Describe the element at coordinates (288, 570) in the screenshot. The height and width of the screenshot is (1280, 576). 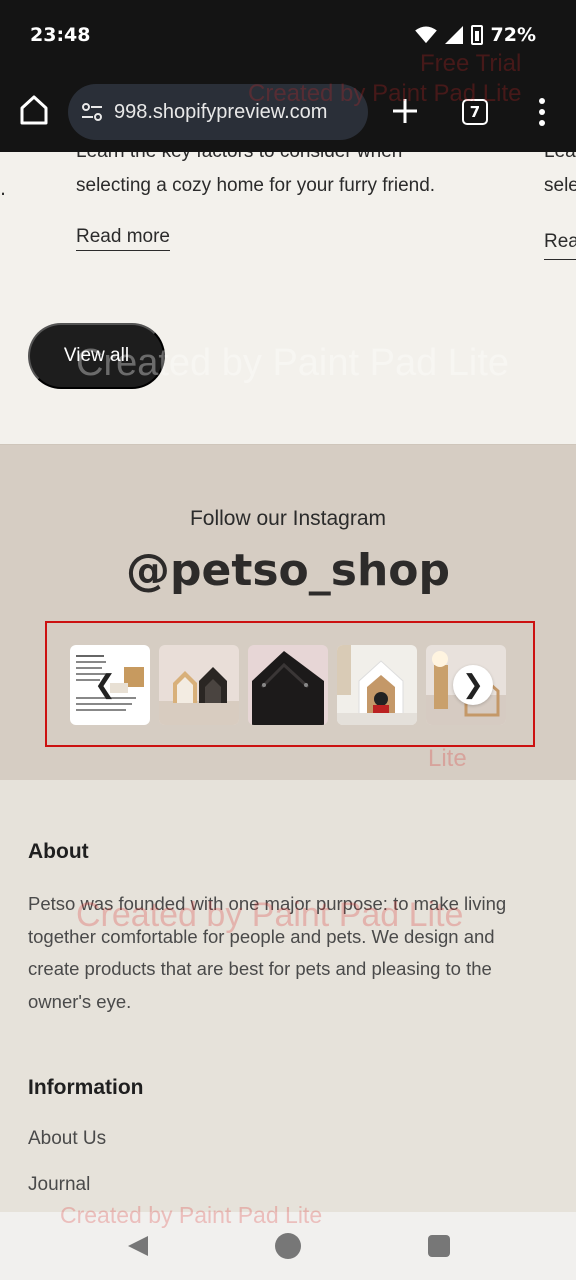
I see `instagram-handle: @petso_shop` at that location.